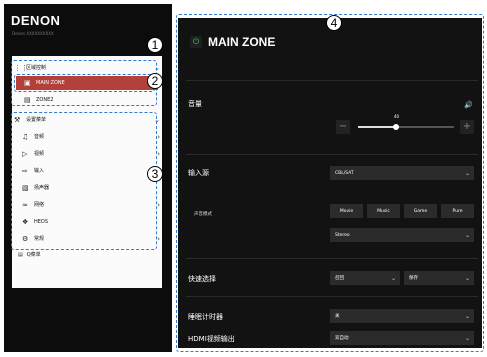  Describe the element at coordinates (36, 120) in the screenshot. I see `settings-menu-label: 设置菜单` at that location.